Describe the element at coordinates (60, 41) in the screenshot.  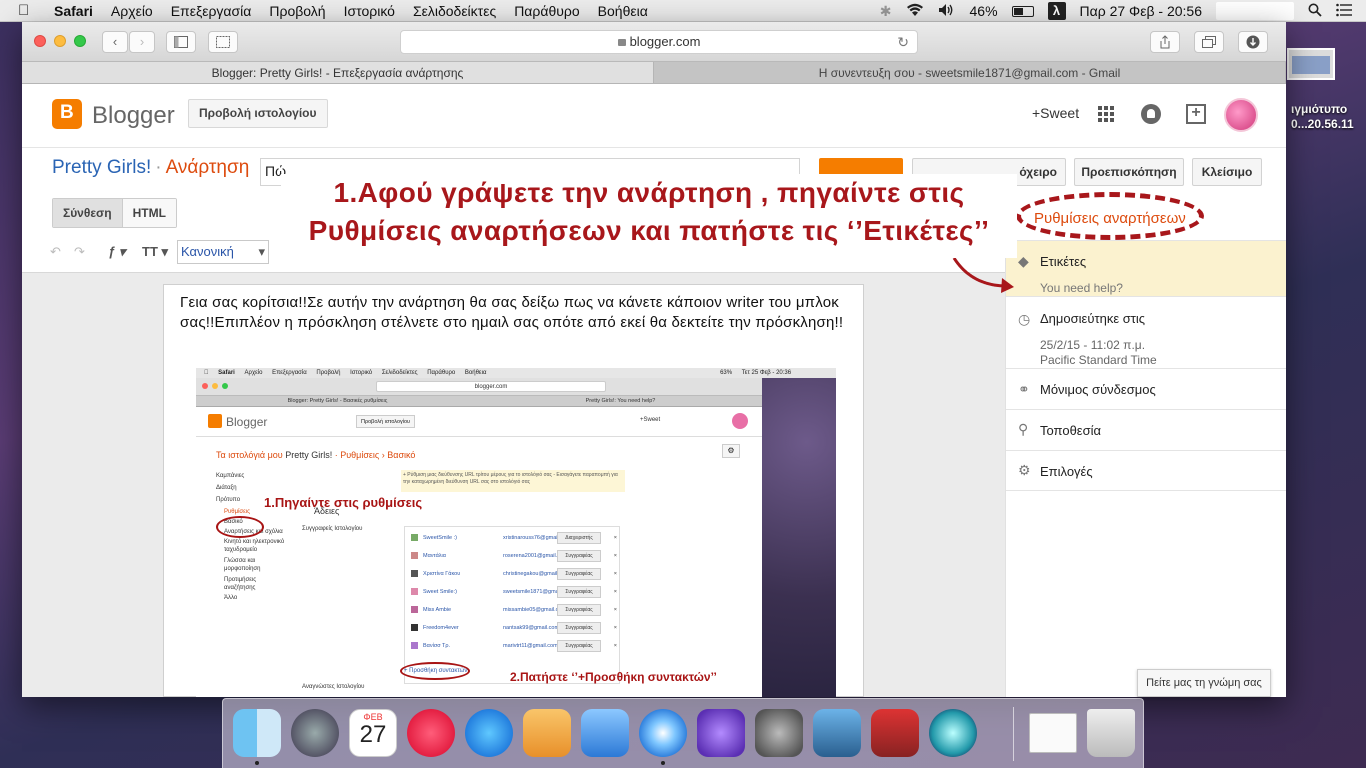
I see `minimize-window-button` at that location.